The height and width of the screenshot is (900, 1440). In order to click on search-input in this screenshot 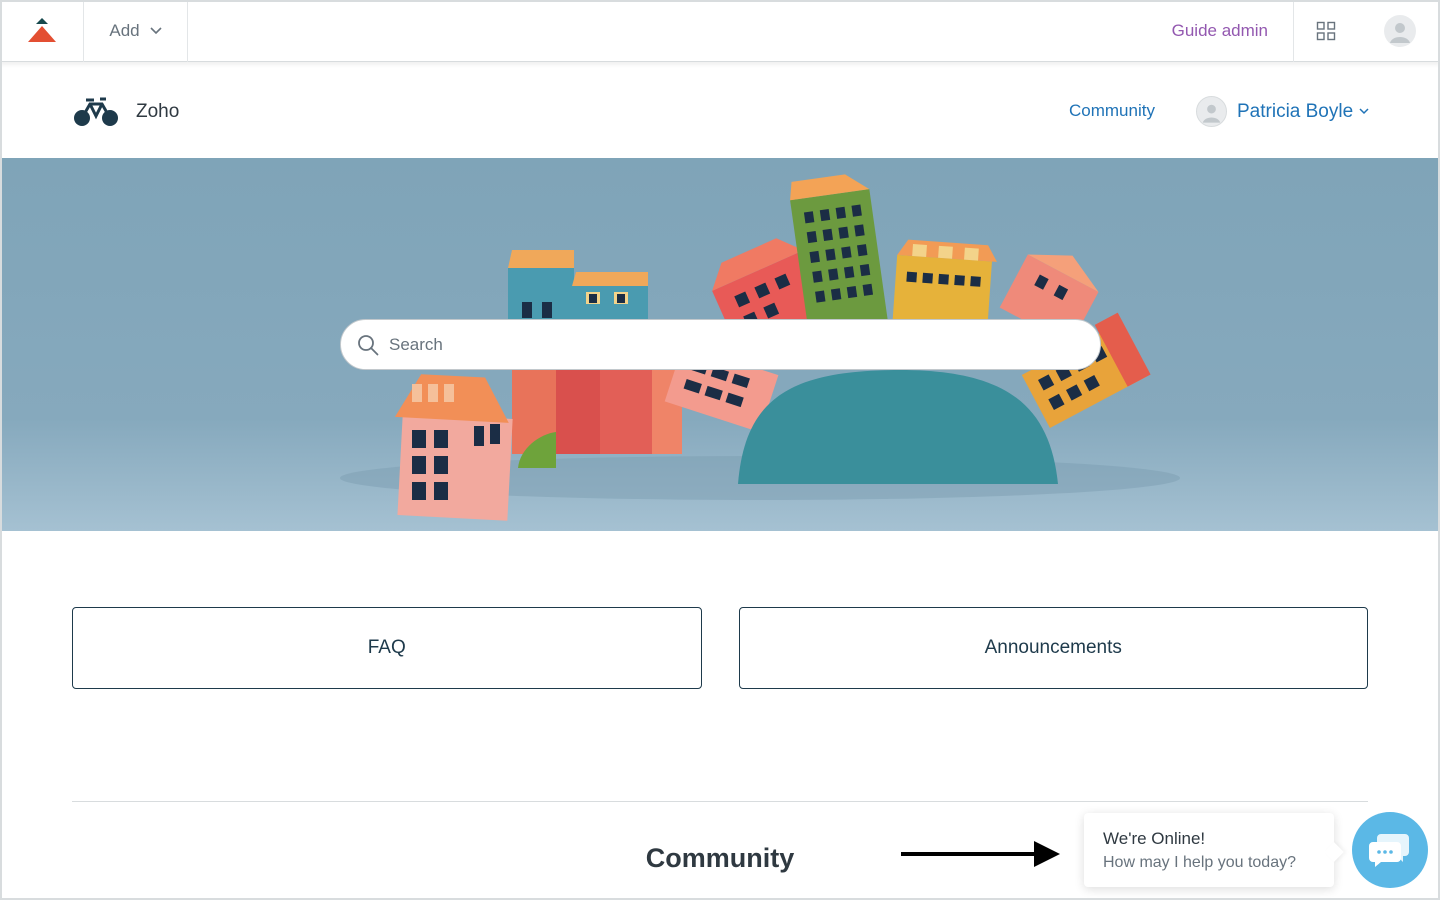, I will do `click(719, 344)`.